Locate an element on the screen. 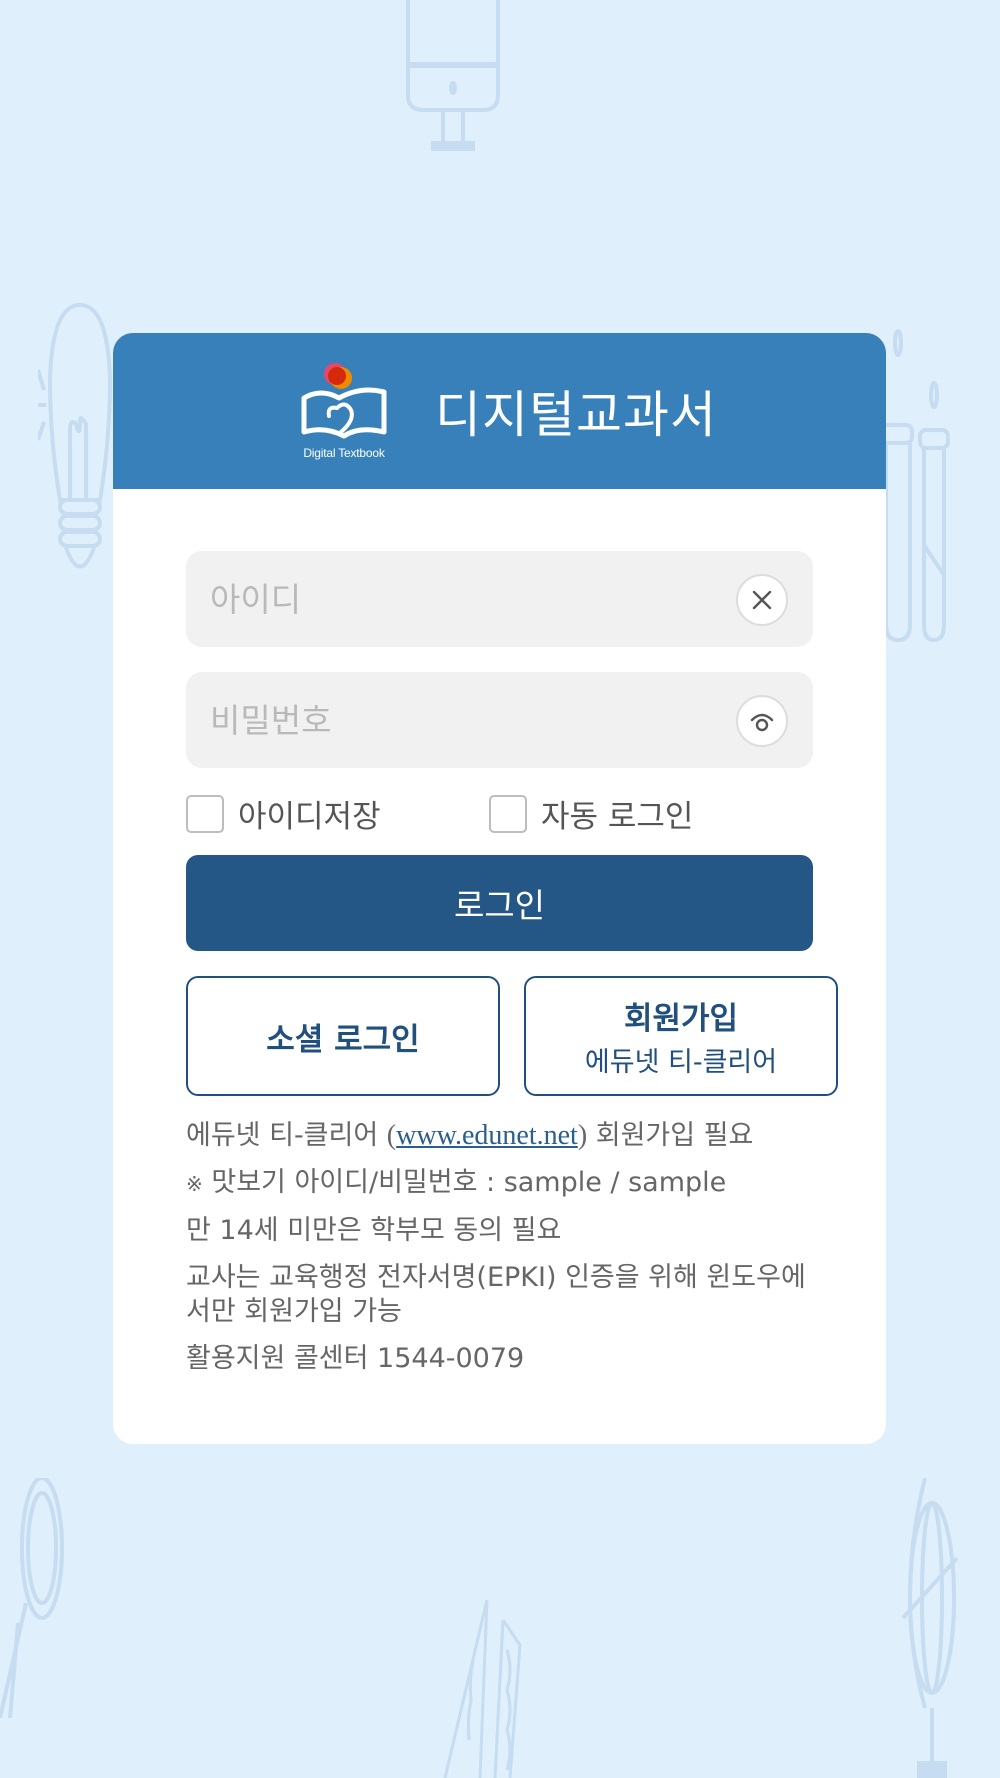 Image resolution: width=1000 pixels, height=1778 pixels. digital-textbook-logo: Digital Textbook is located at coordinates (344, 410).